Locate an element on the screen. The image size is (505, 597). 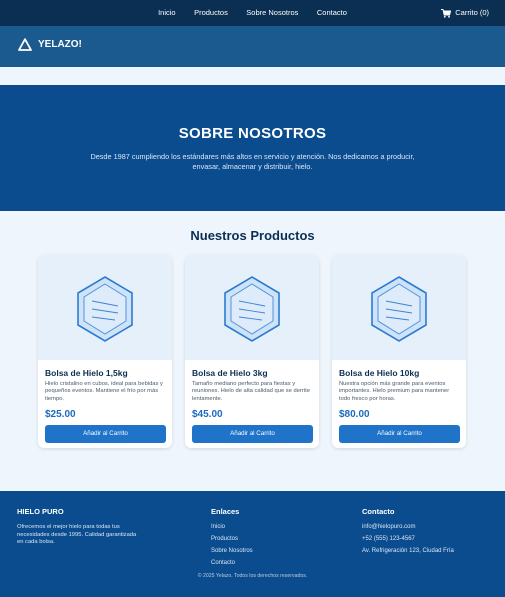
footer-link-sobre-nosotros: Sobre Nosotros is located at coordinates (232, 551).